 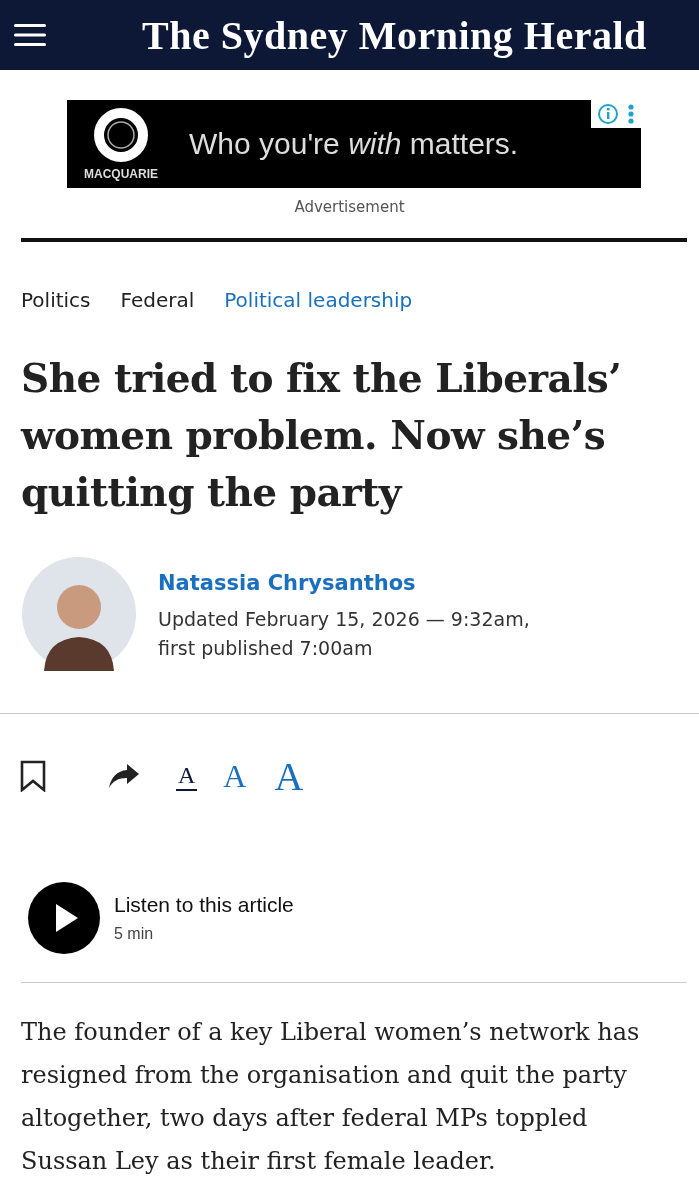 I want to click on article-paragraph: The founder of a key Liberal women’s network has resigned from the organisation and quit the party altogether, two days after federal MPs toppled Sussan Ley as their first female leader., so click(x=331, y=1097).